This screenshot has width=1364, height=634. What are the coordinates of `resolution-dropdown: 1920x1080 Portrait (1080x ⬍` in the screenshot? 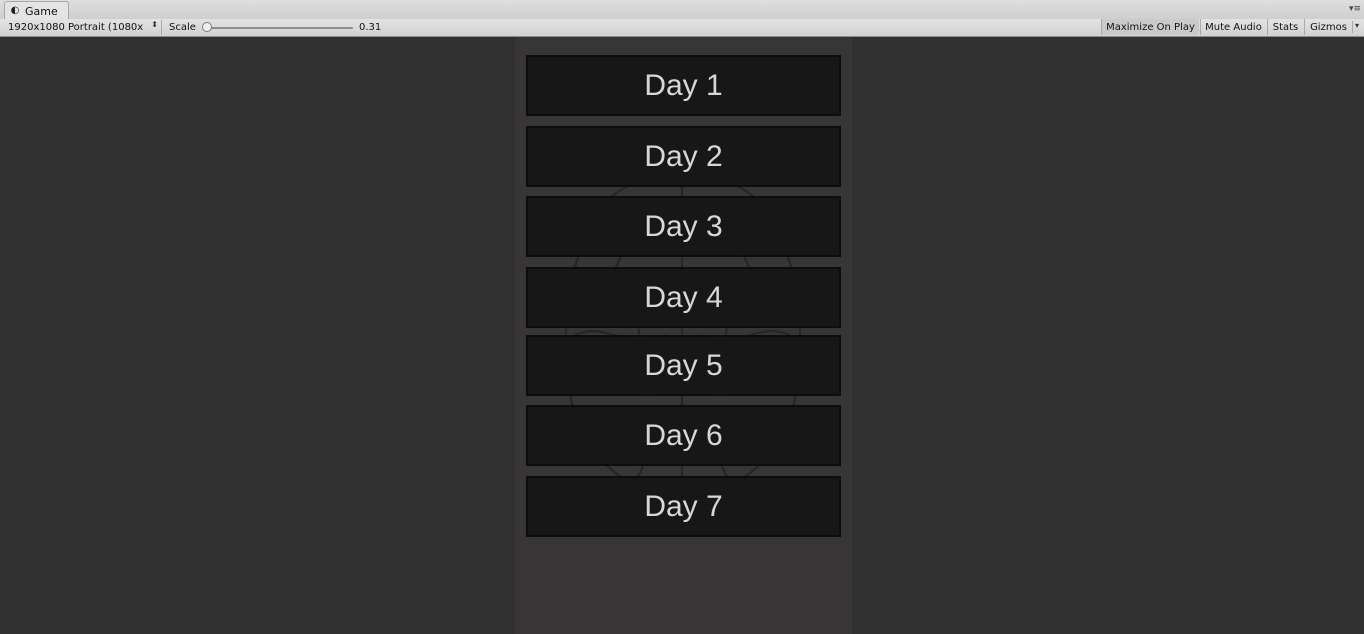 It's located at (82, 27).